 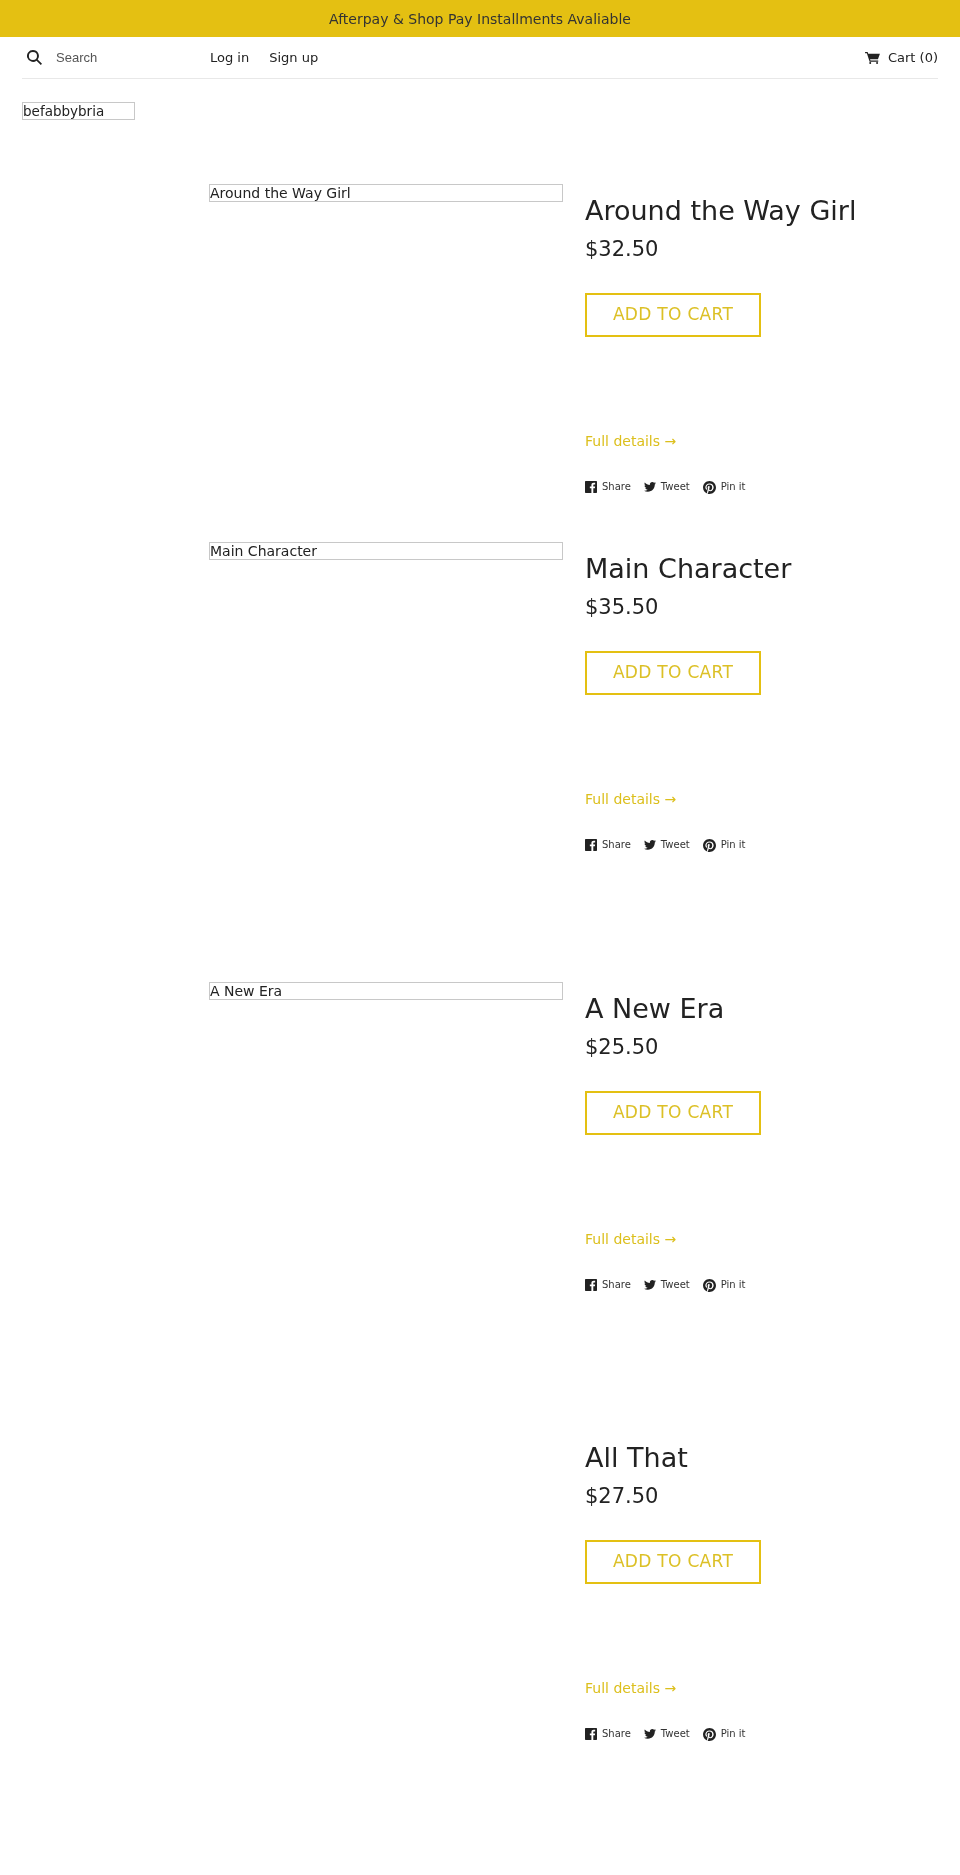 What do you see at coordinates (636, 1458) in the screenshot?
I see `product-title: All That` at bounding box center [636, 1458].